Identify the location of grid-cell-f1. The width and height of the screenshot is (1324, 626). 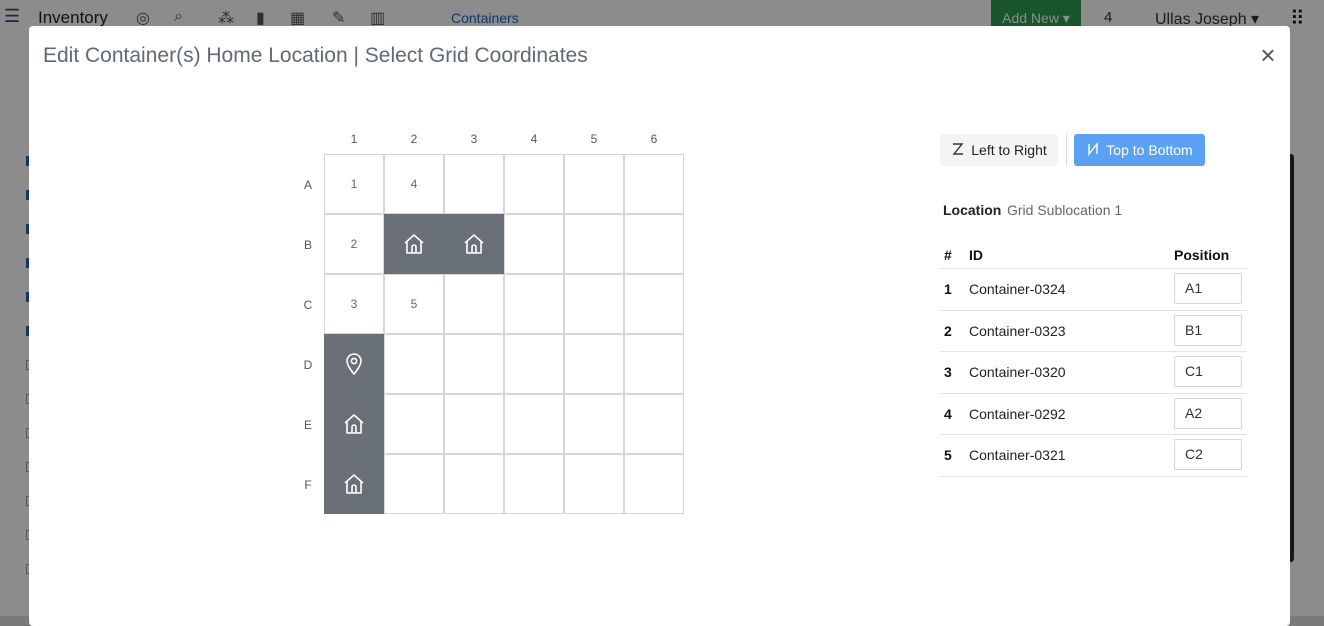
(354, 484).